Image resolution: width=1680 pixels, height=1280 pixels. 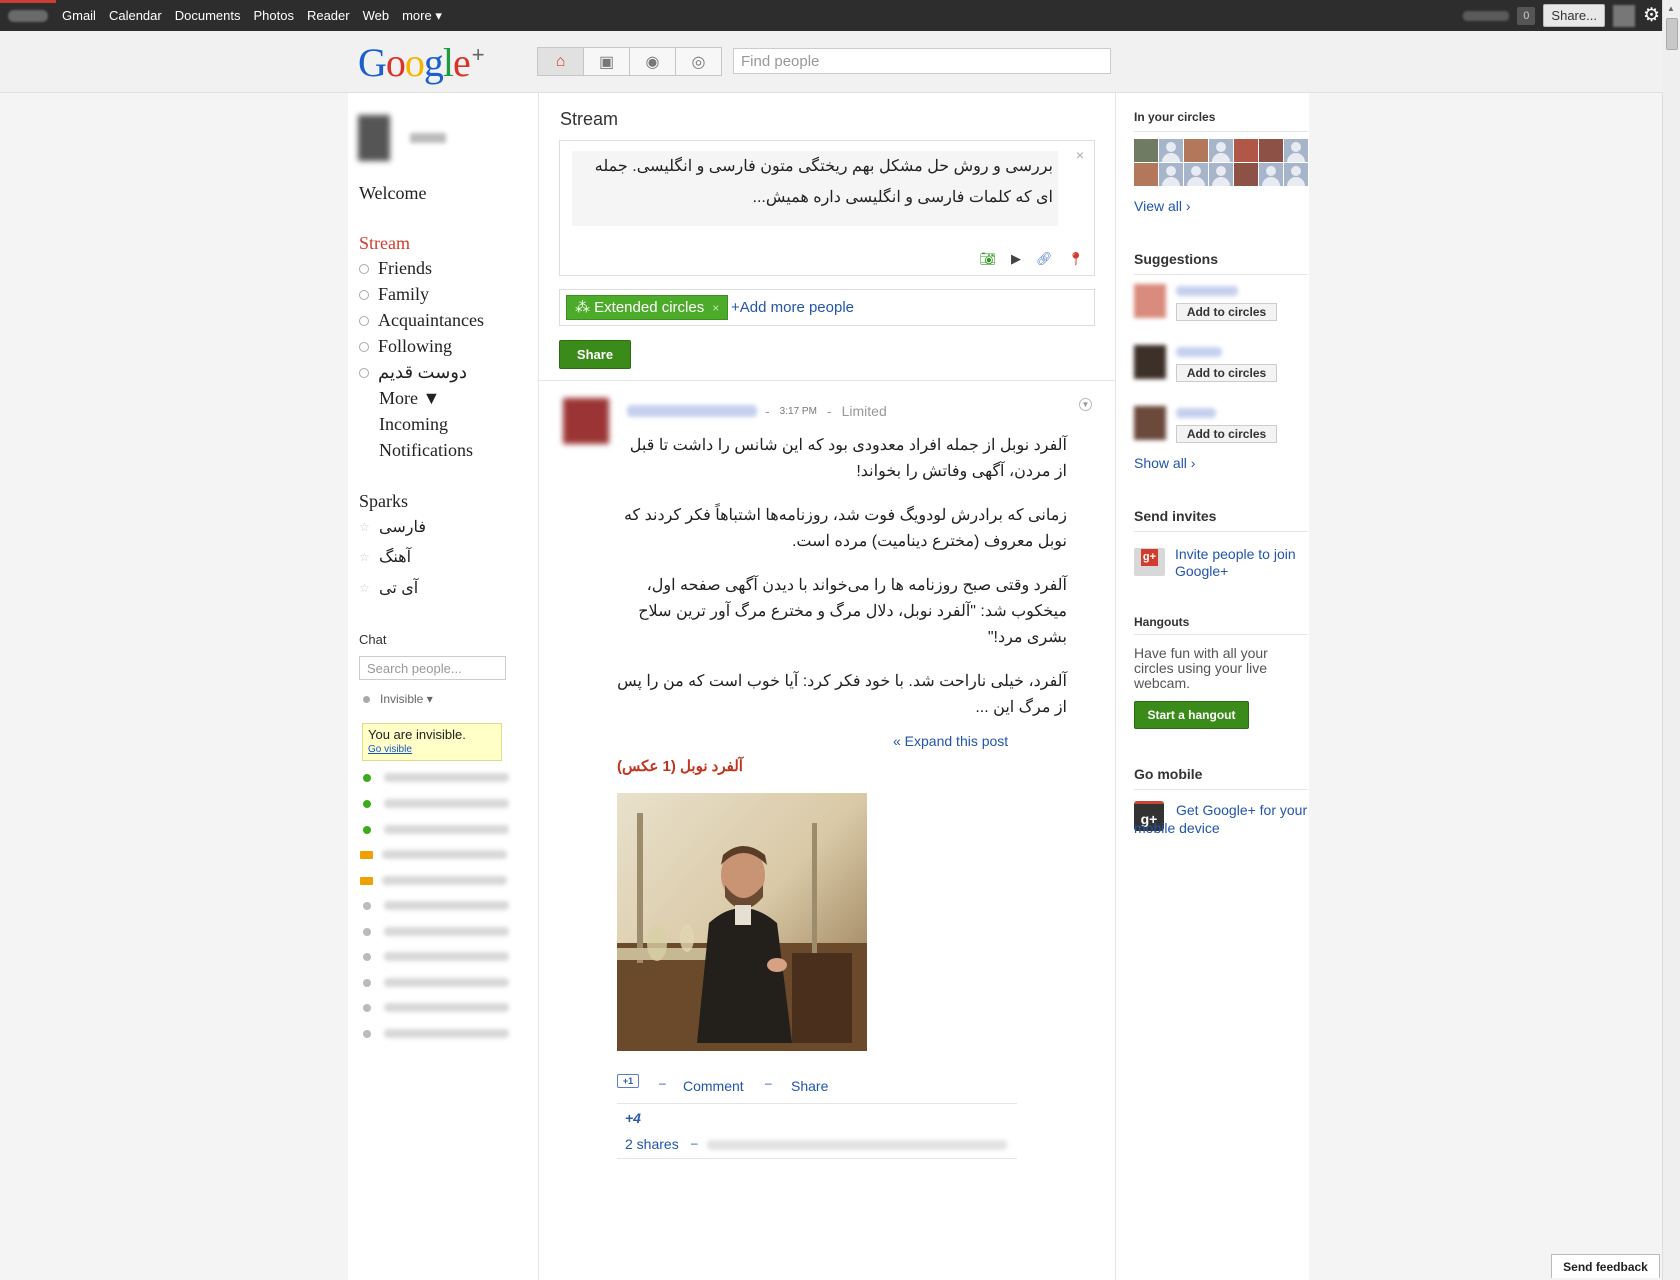 What do you see at coordinates (135, 15) in the screenshot?
I see `nav-calendar: Calendar` at bounding box center [135, 15].